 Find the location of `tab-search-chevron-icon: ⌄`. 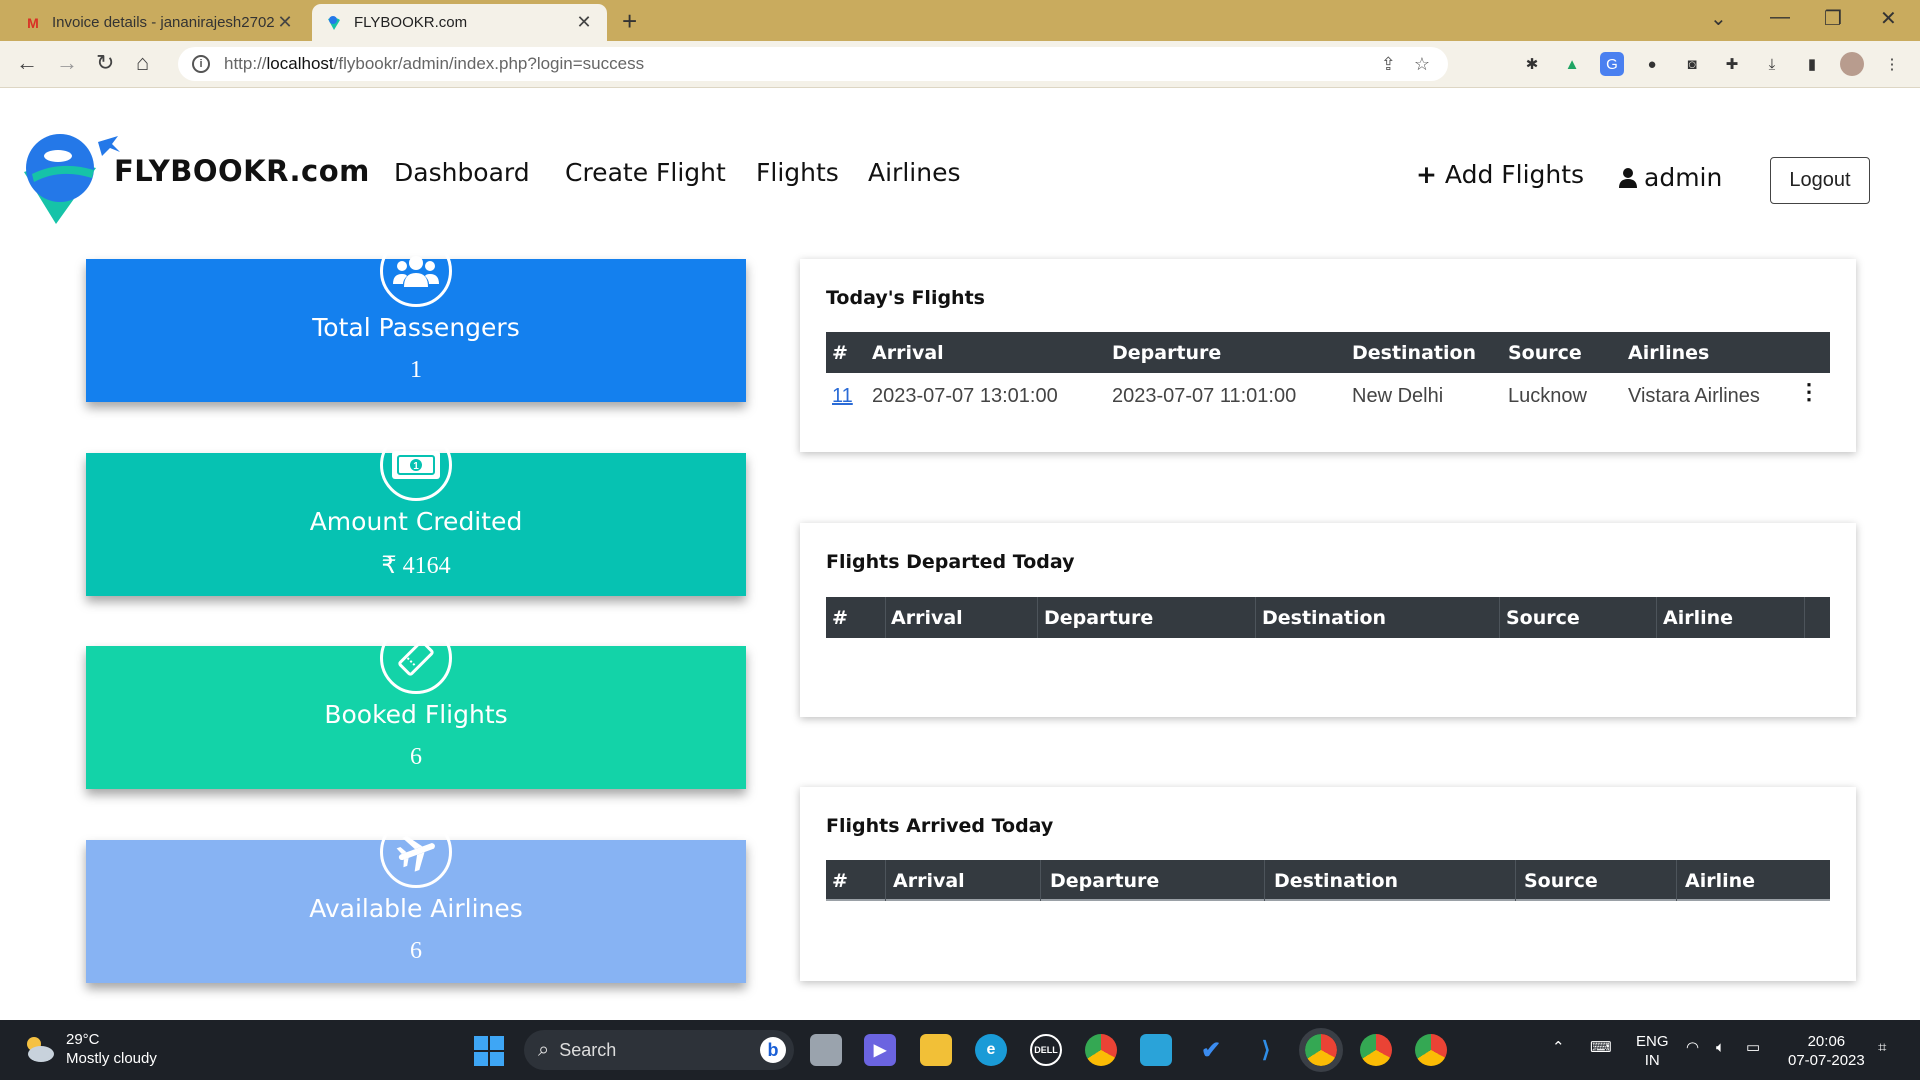

tab-search-chevron-icon: ⌄ is located at coordinates (1718, 18).